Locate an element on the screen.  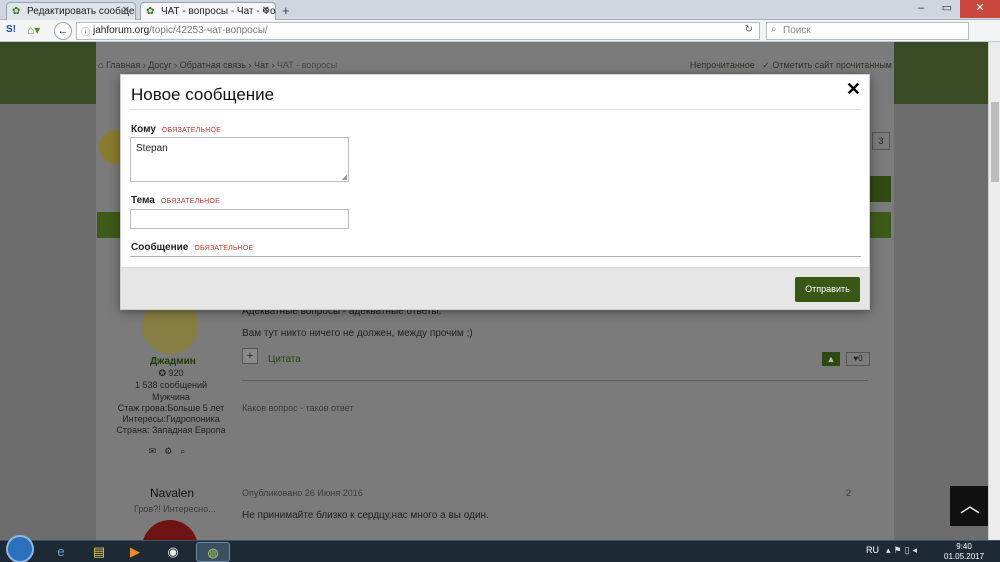
mark-read-link: Отметить сайт прочитанным is located at coordinates (832, 65).